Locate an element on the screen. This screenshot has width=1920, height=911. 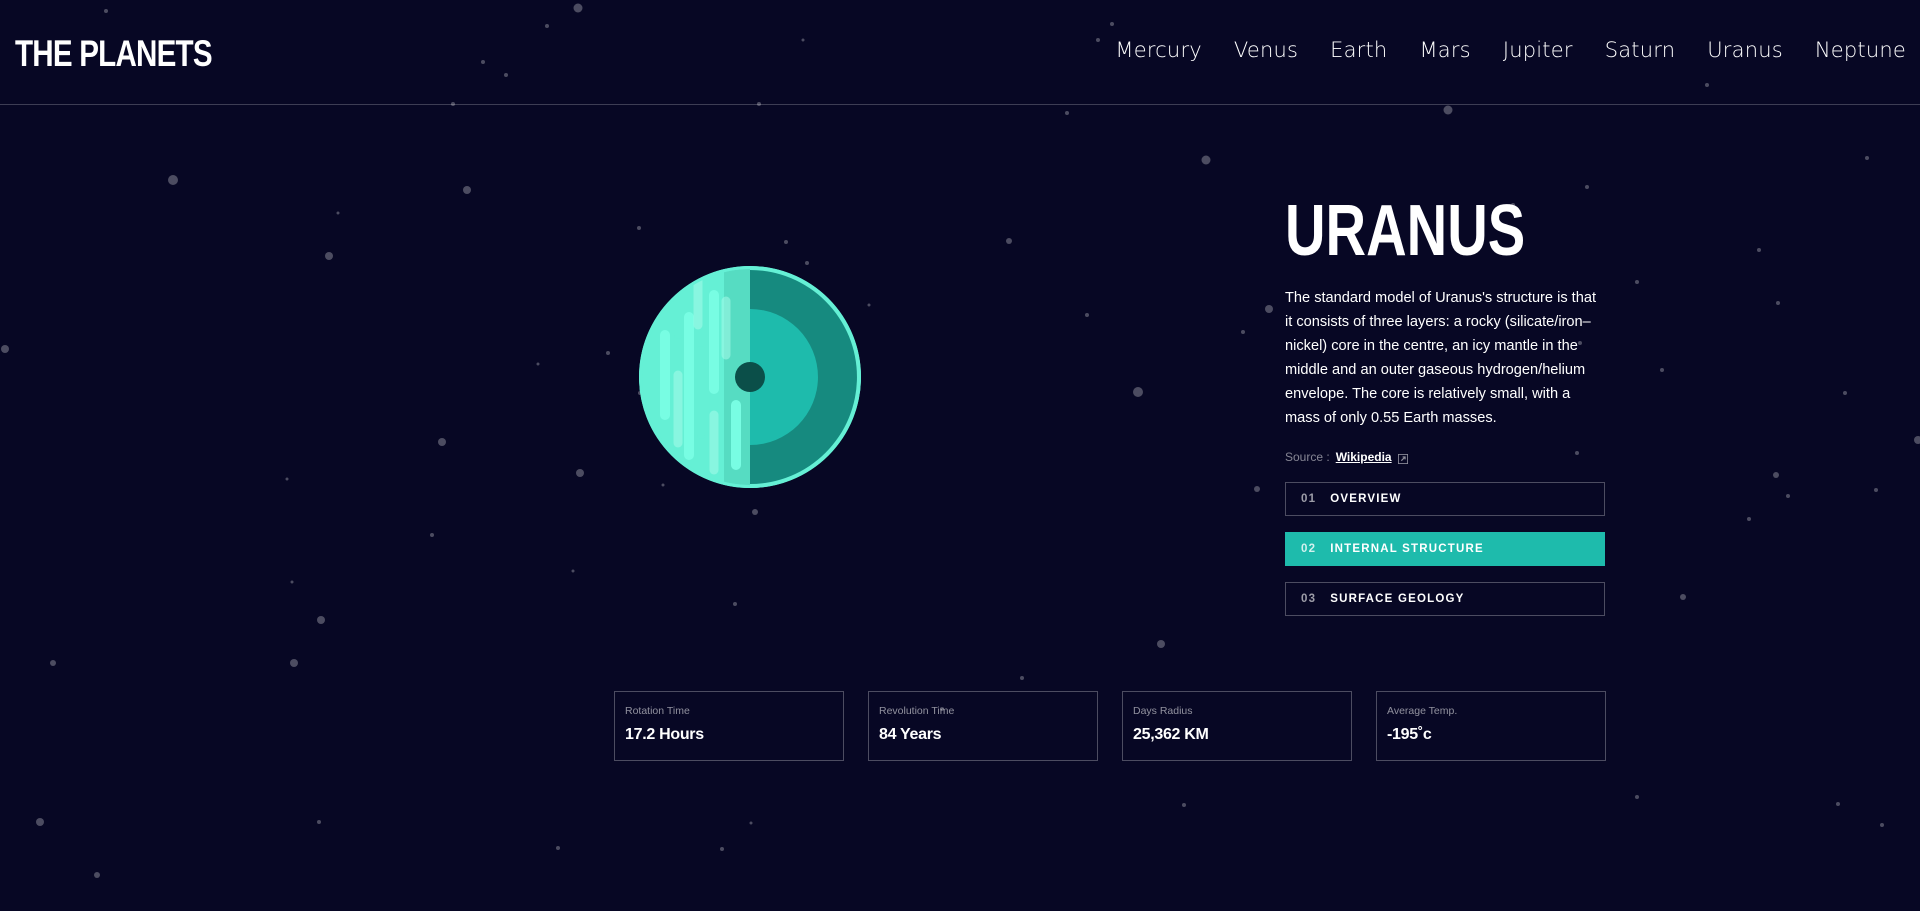
tab-label: SURFACE GEOLOGY is located at coordinates (1397, 599).